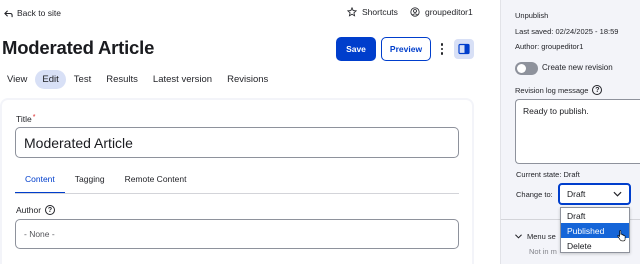 This screenshot has height=264, width=640. Describe the element at coordinates (534, 194) in the screenshot. I see `change-to-label: Change to:` at that location.